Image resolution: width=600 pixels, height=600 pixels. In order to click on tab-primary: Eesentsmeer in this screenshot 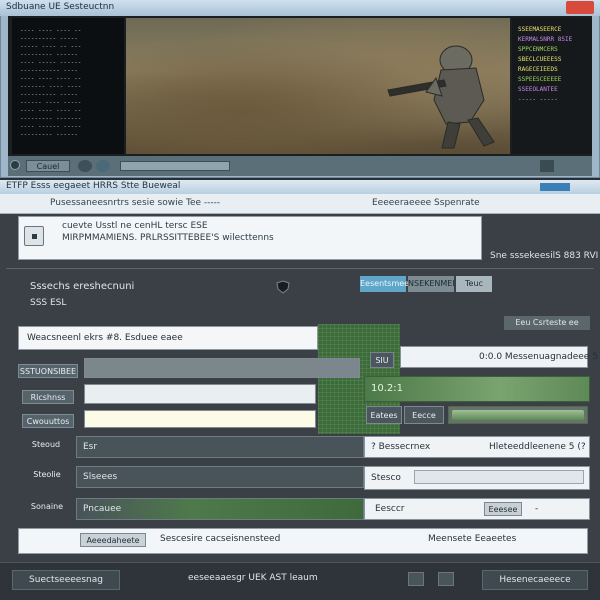, I will do `click(386, 284)`.